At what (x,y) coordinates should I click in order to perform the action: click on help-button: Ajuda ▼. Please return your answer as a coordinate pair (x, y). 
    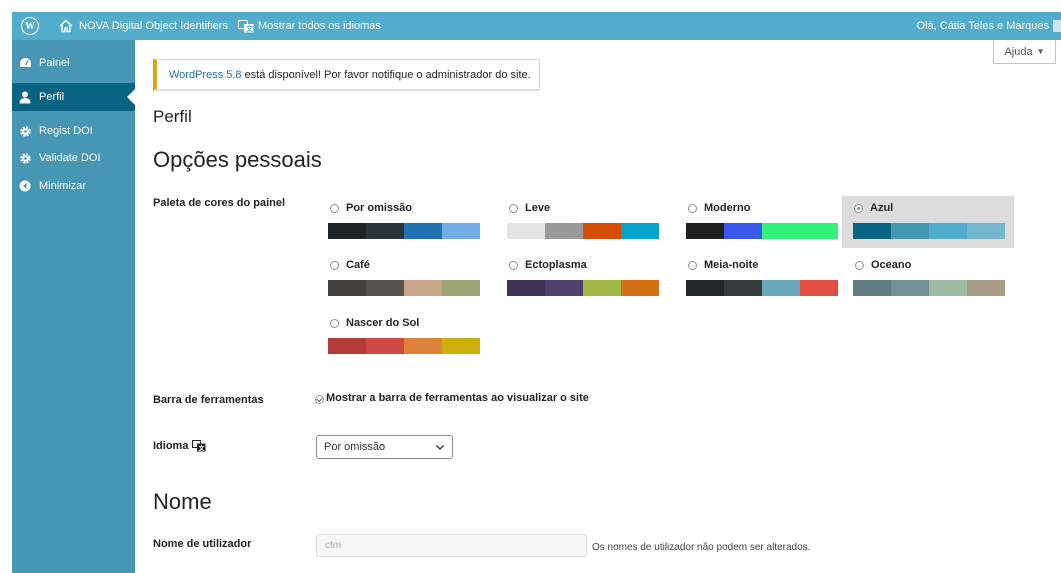
    Looking at the image, I should click on (1024, 52).